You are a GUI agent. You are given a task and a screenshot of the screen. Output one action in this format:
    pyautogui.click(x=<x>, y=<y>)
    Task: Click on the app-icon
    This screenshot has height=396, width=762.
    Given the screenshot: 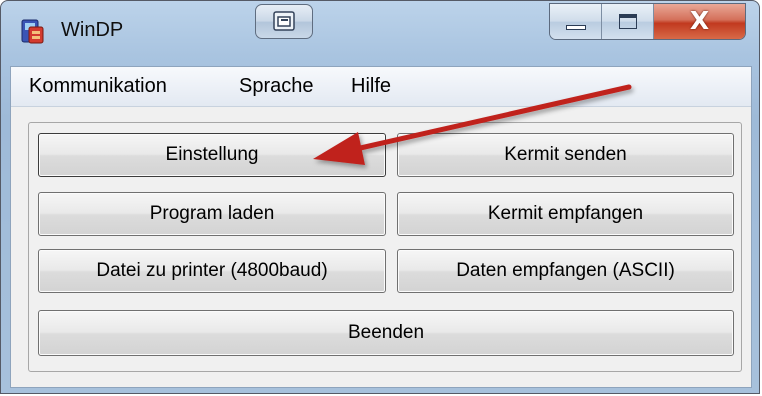 What is the action you would take?
    pyautogui.click(x=33, y=32)
    